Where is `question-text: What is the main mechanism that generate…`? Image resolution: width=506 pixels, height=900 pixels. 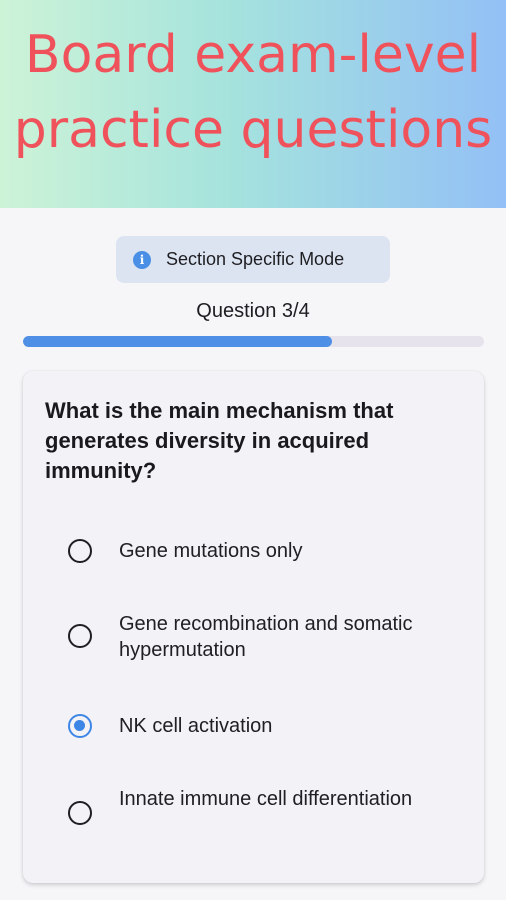 question-text: What is the main mechanism that generate… is located at coordinates (219, 440).